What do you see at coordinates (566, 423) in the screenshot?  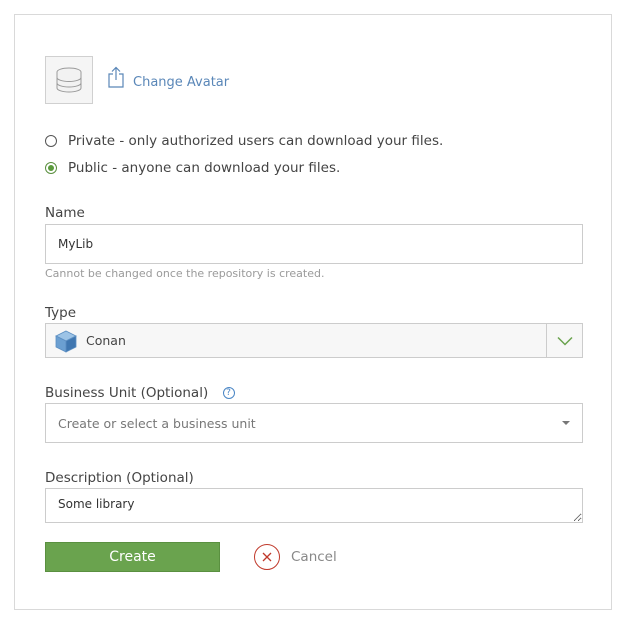 I see `caret-down-icon` at bounding box center [566, 423].